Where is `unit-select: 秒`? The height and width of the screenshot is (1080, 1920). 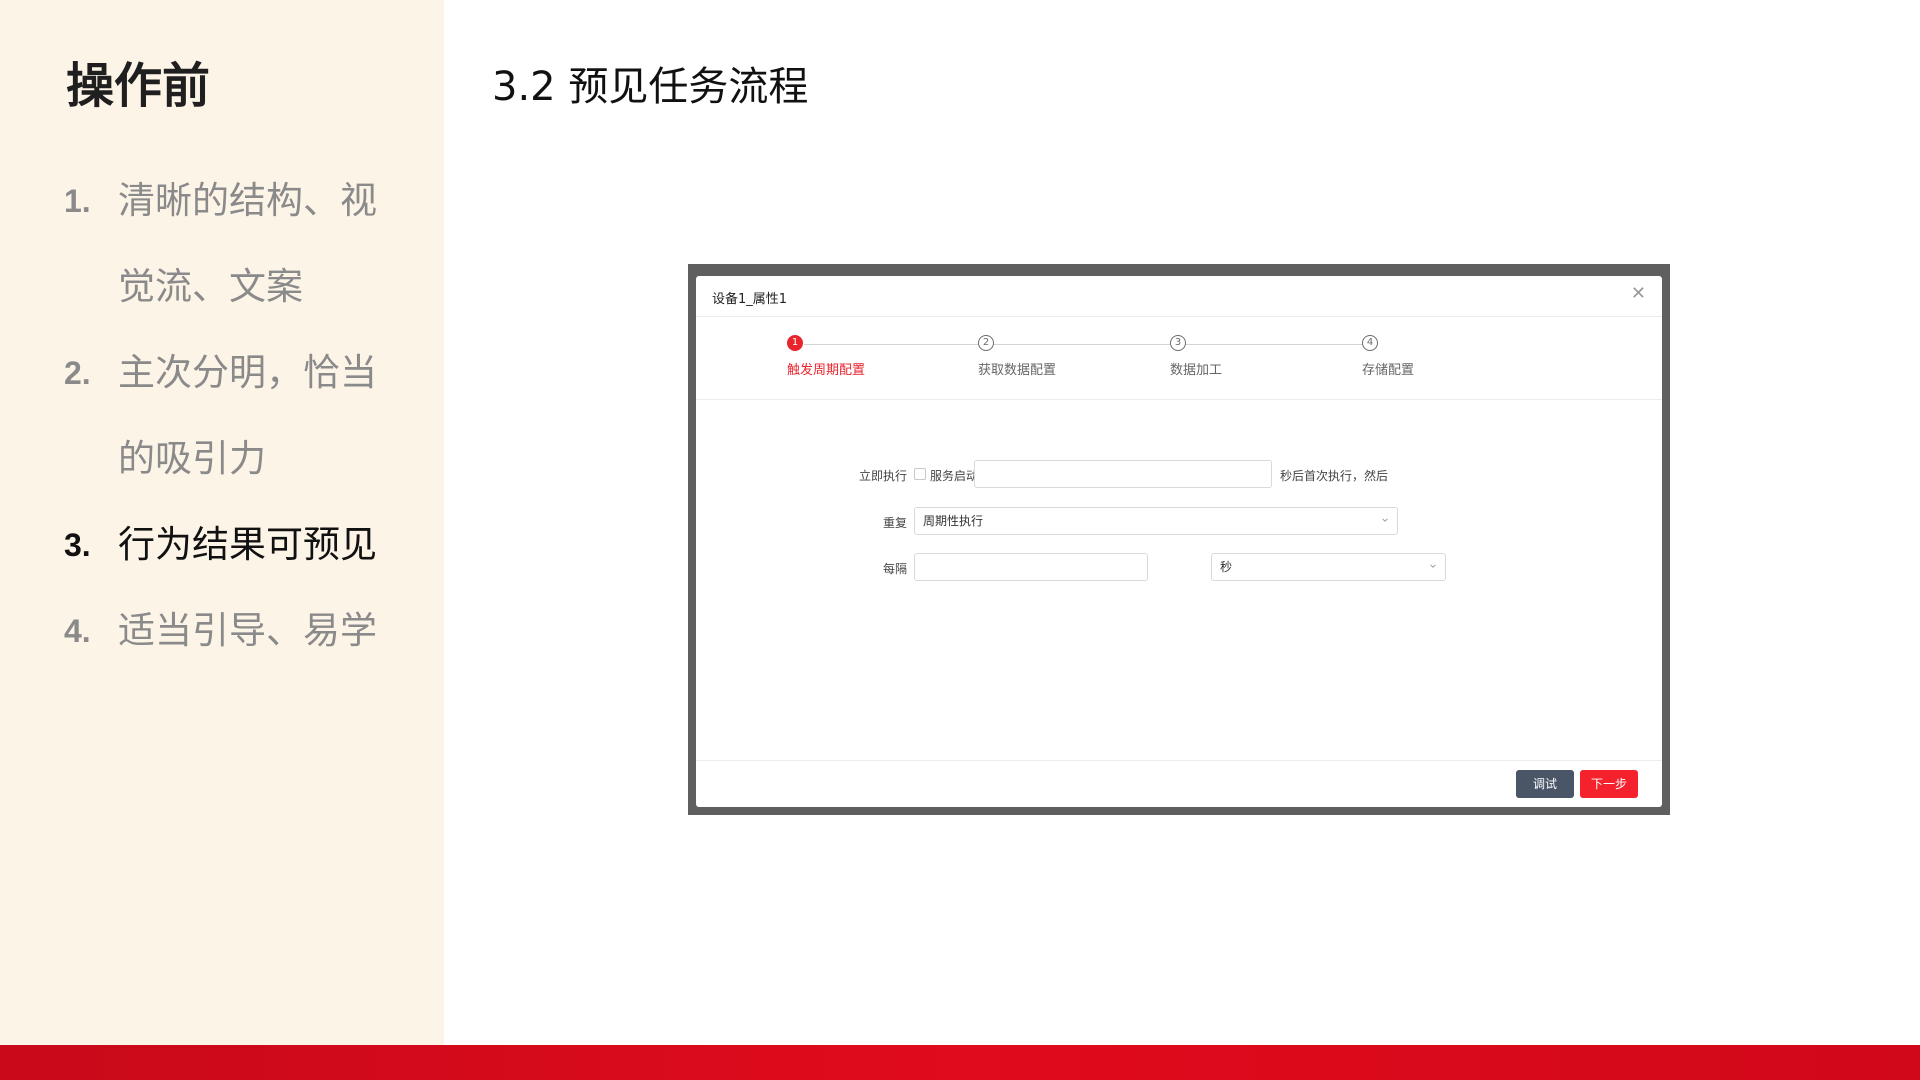
unit-select: 秒 is located at coordinates (1328, 567).